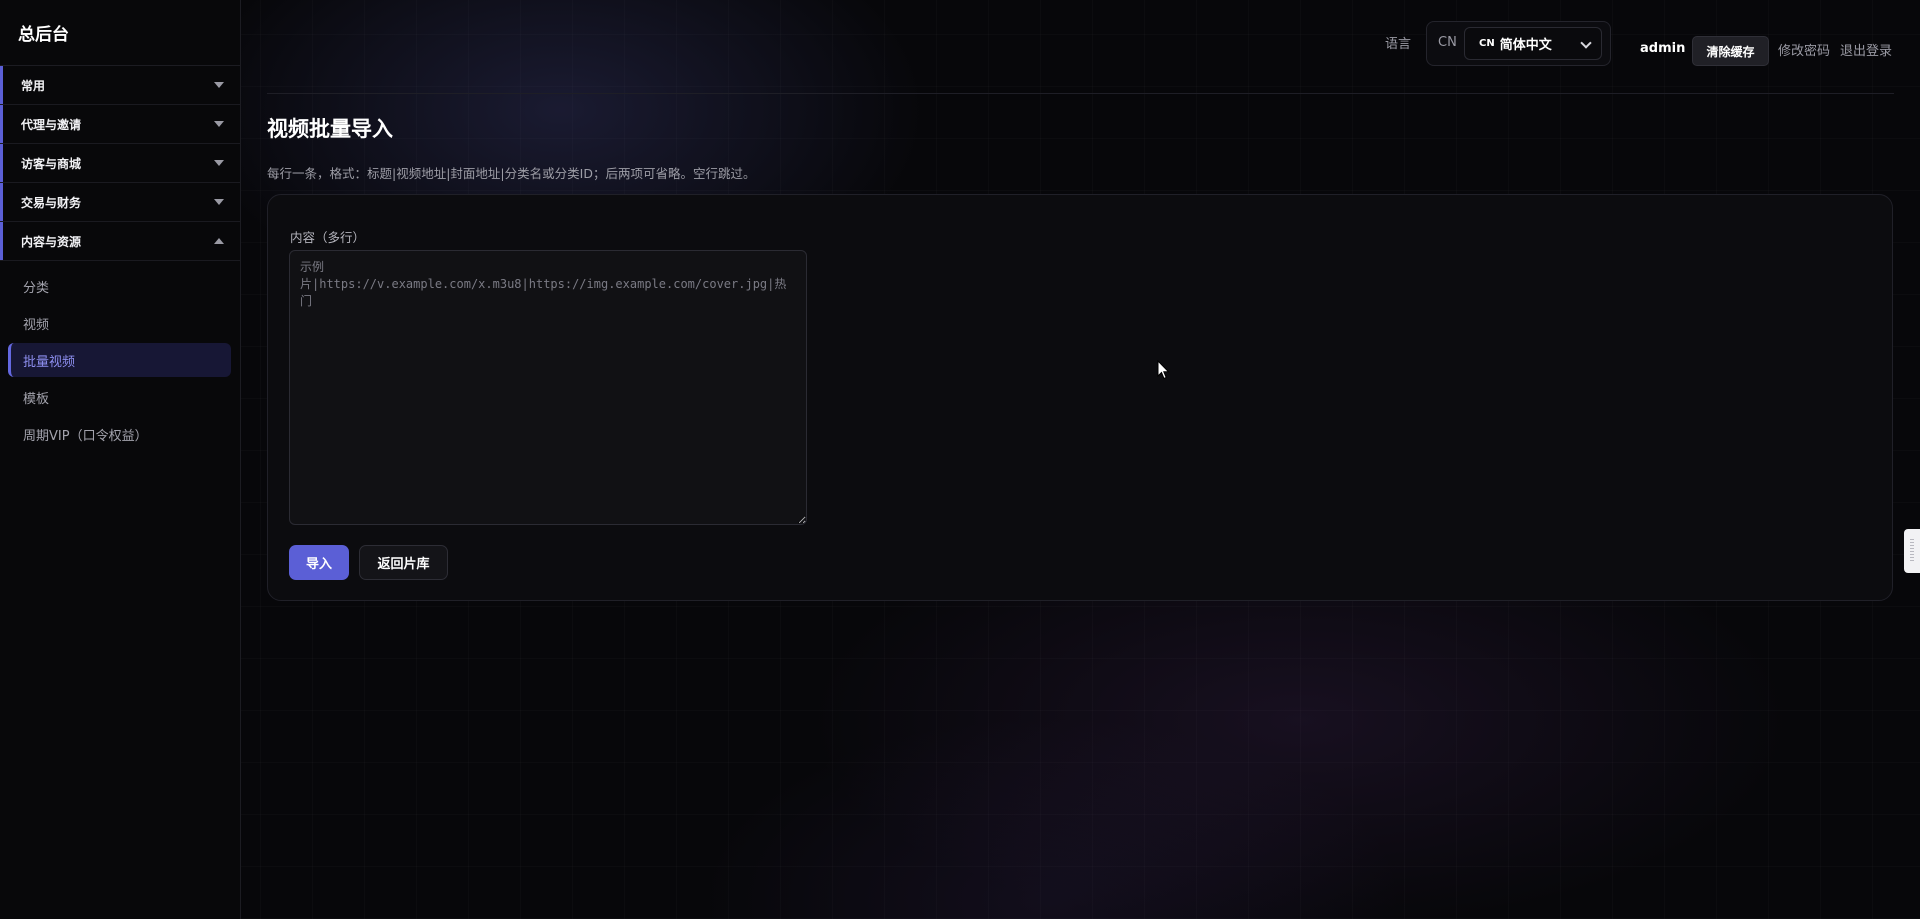  What do you see at coordinates (120, 124) in the screenshot?
I see `sidebar-group-agents-invites: 代理与邀请` at bounding box center [120, 124].